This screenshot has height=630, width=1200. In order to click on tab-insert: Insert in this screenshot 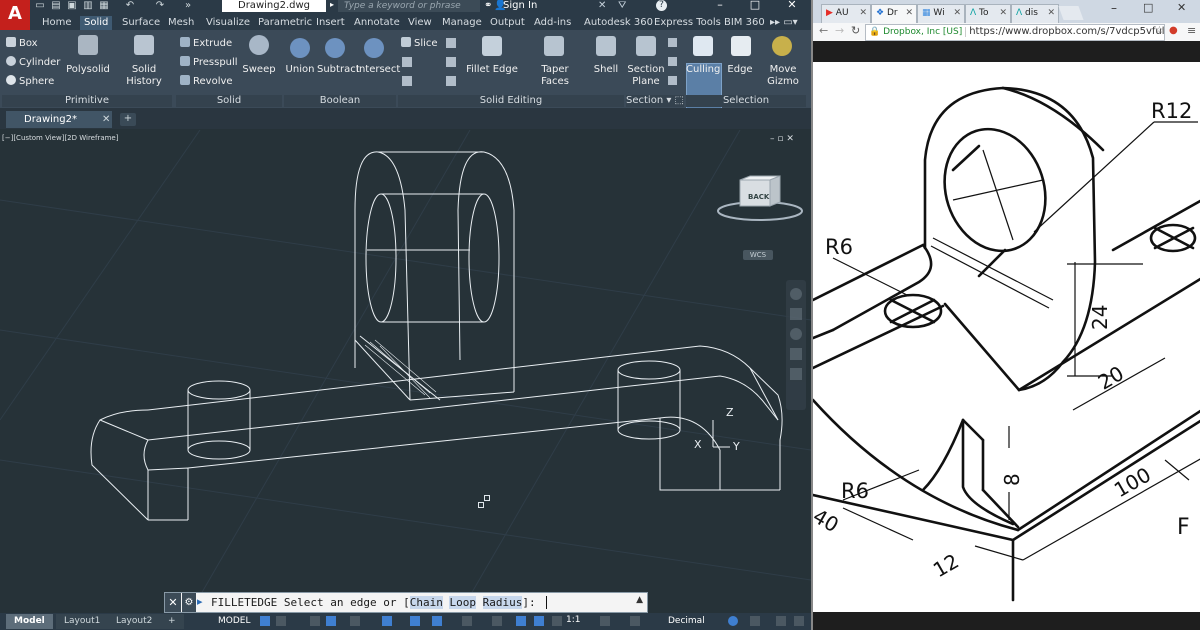, I will do `click(330, 23)`.